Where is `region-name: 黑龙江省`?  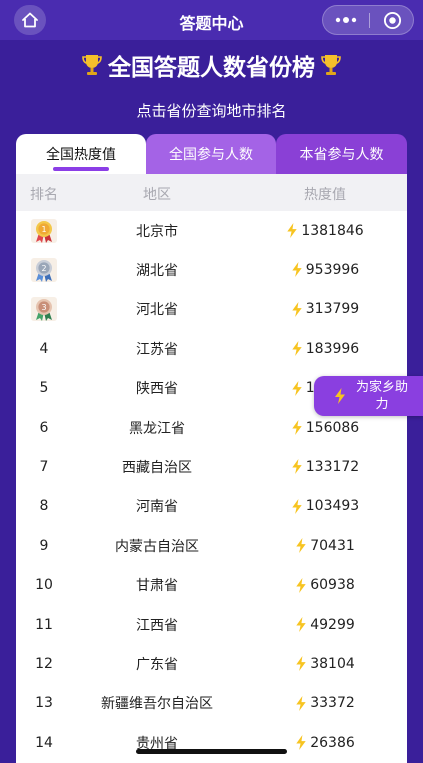 region-name: 黑龙江省 is located at coordinates (157, 428).